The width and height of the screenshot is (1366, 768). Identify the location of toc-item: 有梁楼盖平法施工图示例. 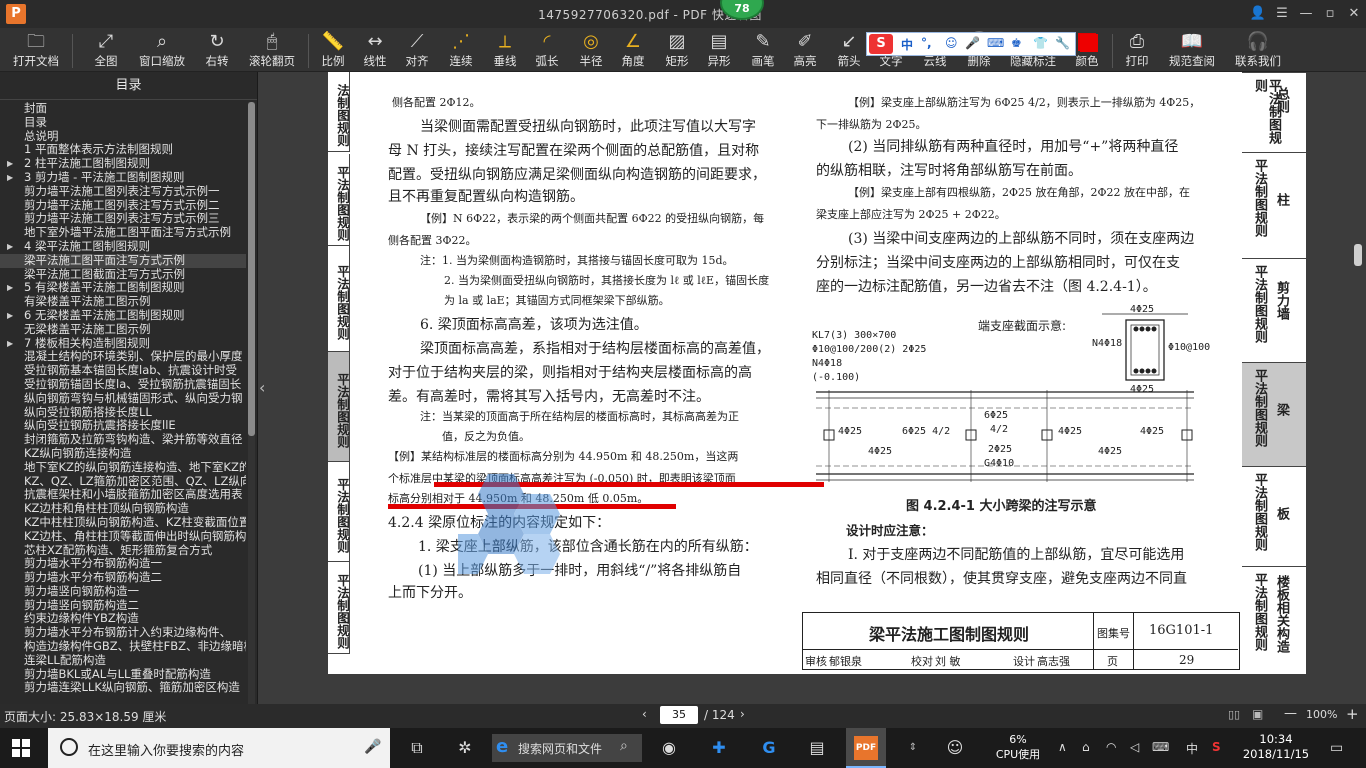
(123, 302).